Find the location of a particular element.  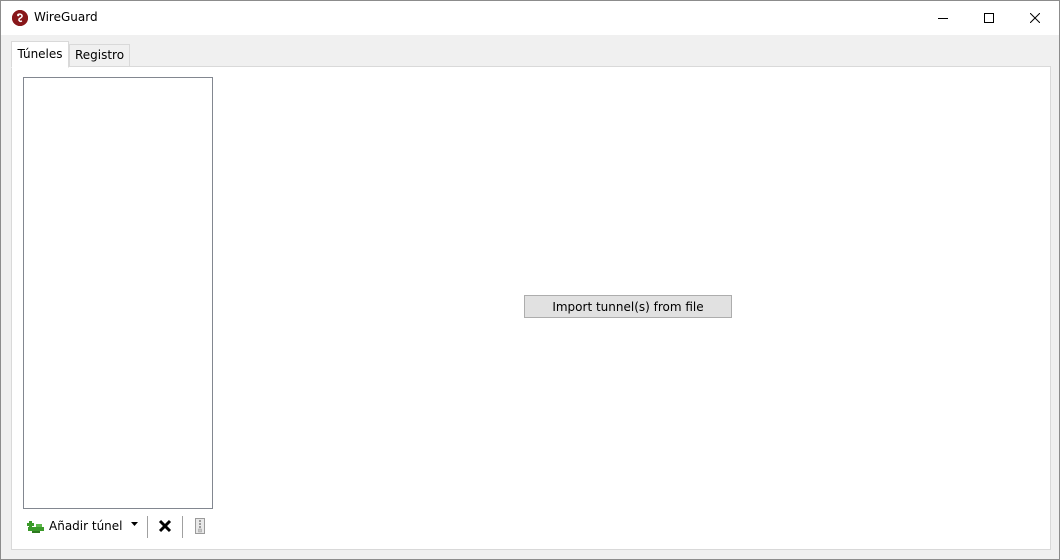

add-tunnel-icon is located at coordinates (35, 527).